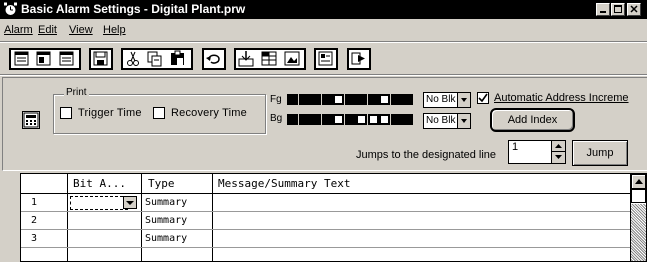 The width and height of the screenshot is (647, 262). I want to click on list-view-icon, so click(66, 58).